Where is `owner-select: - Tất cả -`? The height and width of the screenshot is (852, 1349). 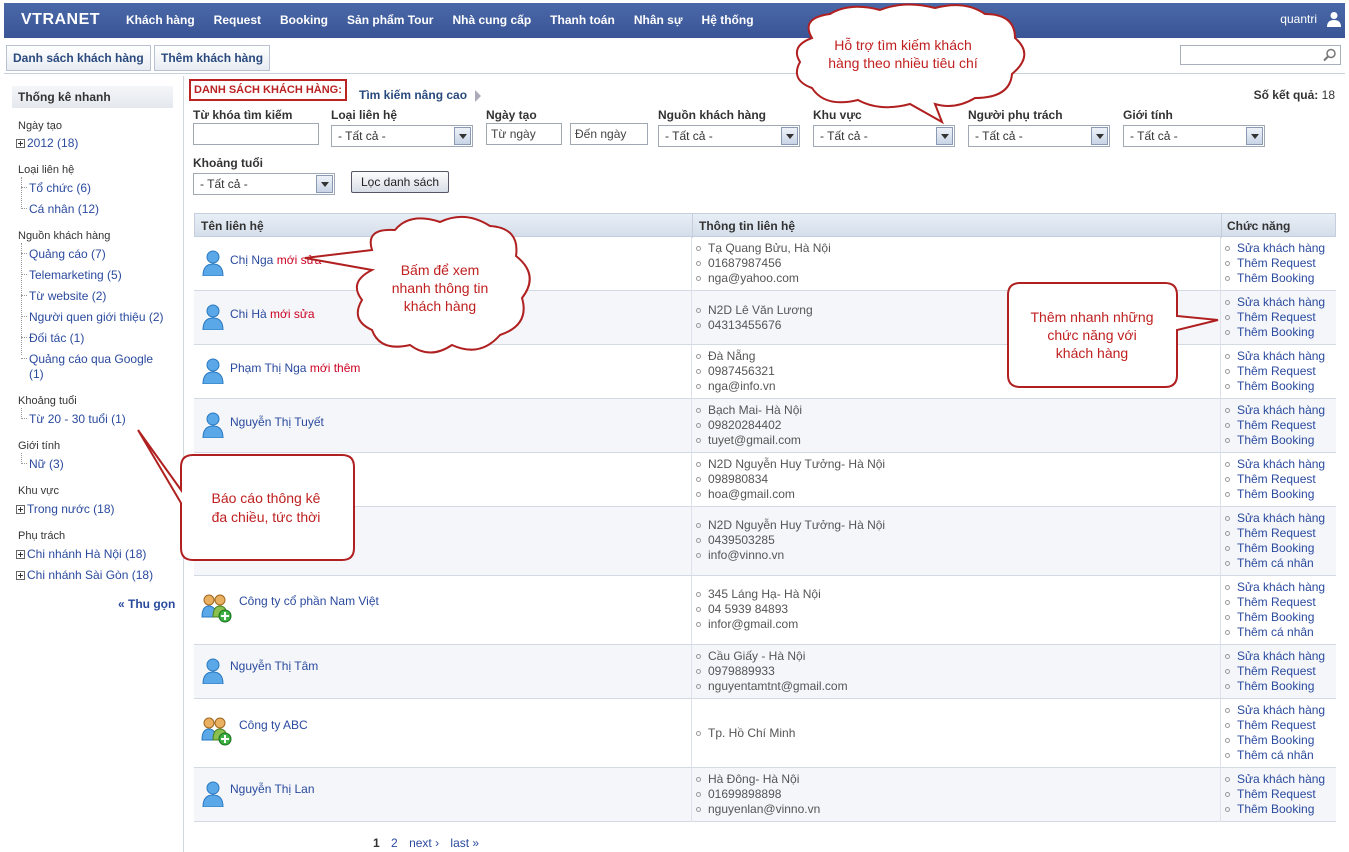 owner-select: - Tất cả - is located at coordinates (1039, 136).